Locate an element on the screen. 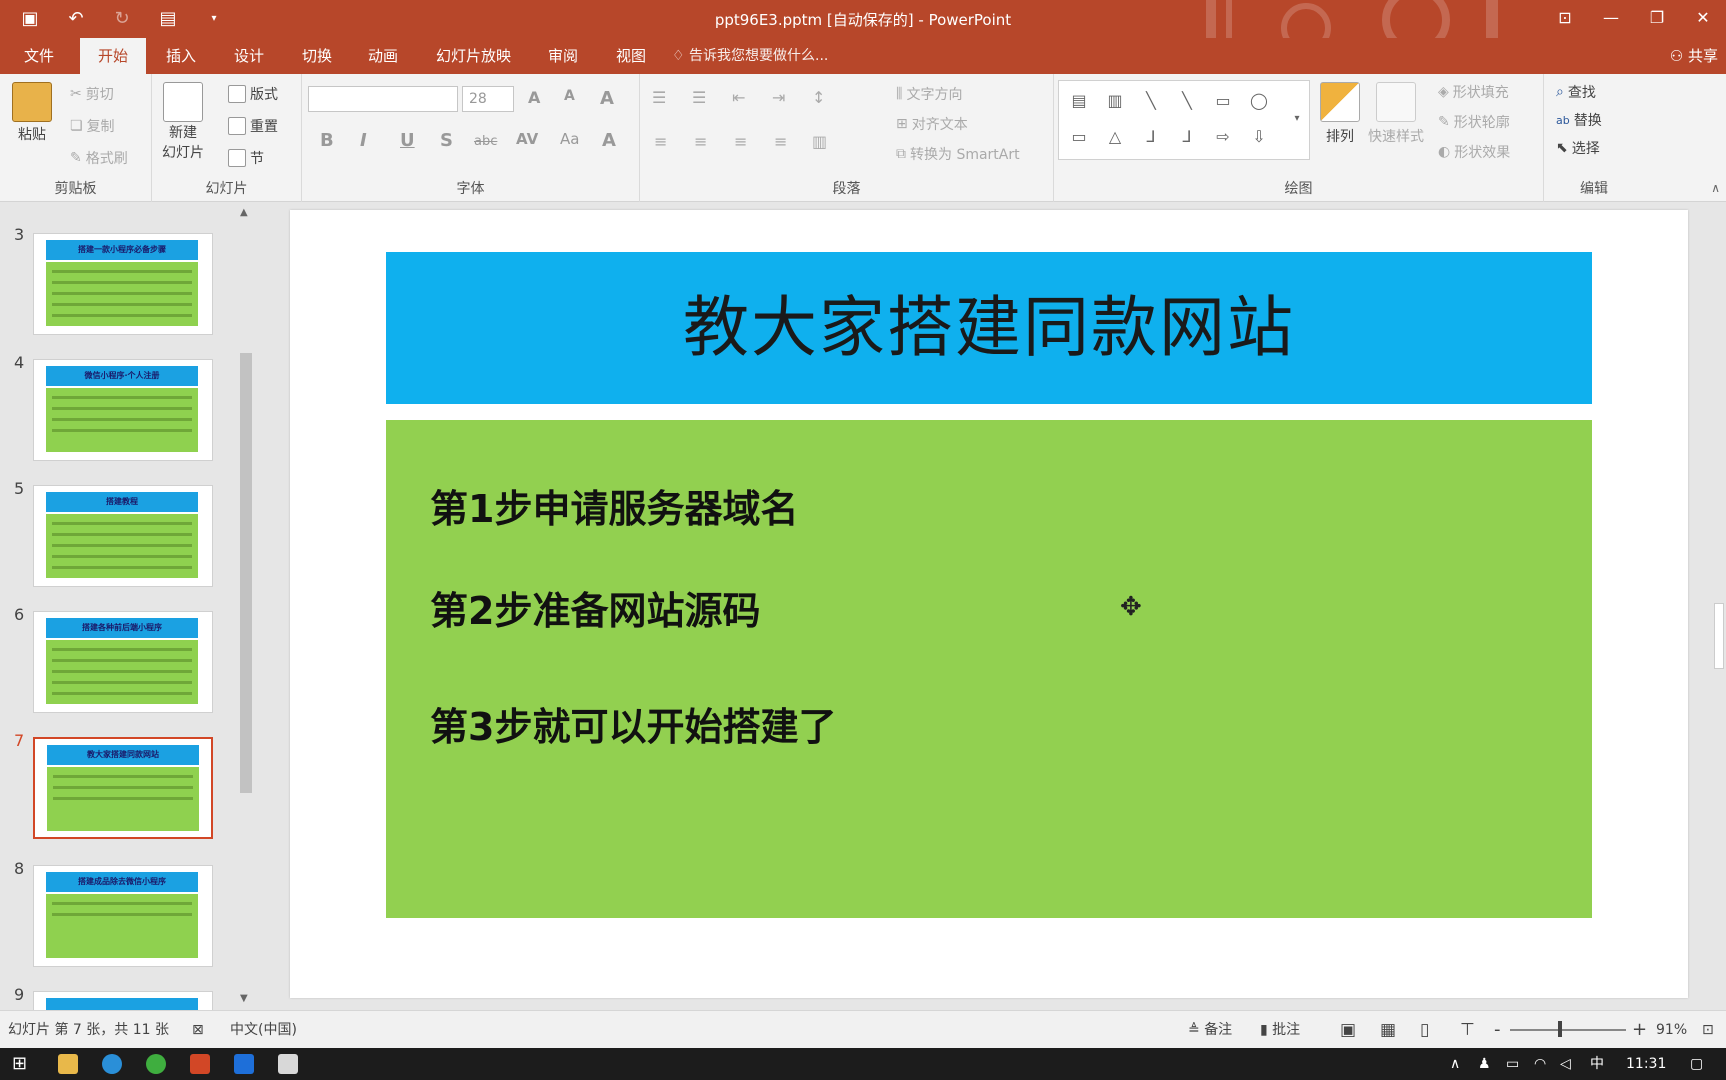  strikethrough-icon: abc is located at coordinates (485, 141).